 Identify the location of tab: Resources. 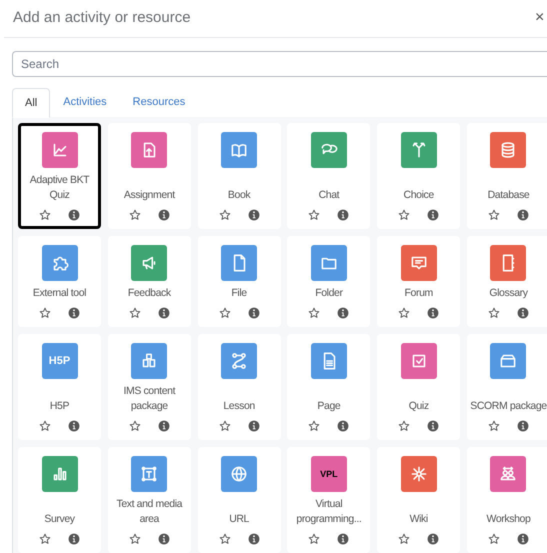
(159, 102).